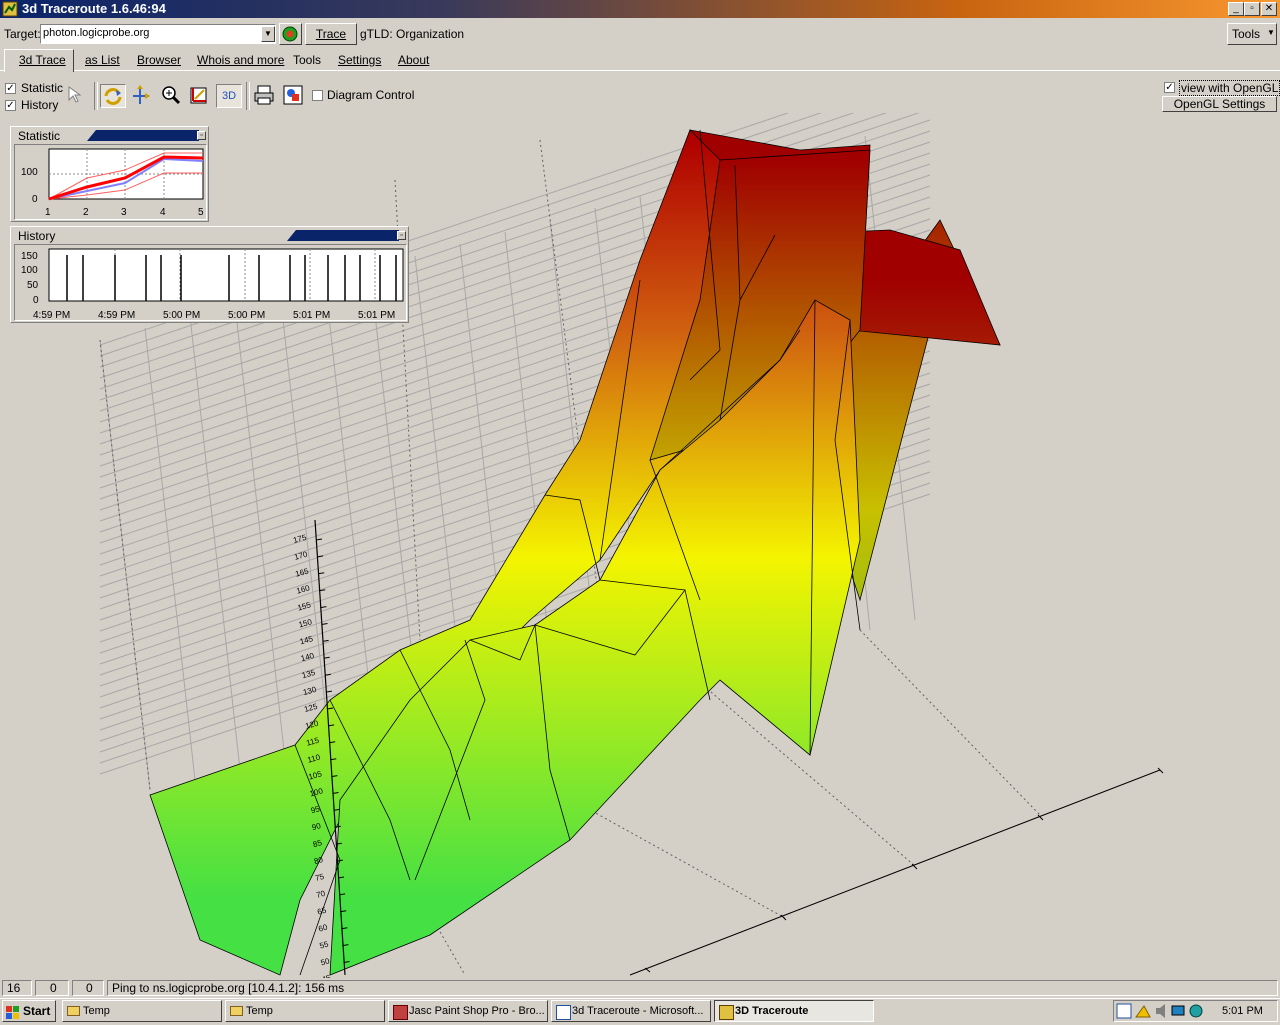  Describe the element at coordinates (331, 34) in the screenshot. I see `trace-button: Trace` at that location.